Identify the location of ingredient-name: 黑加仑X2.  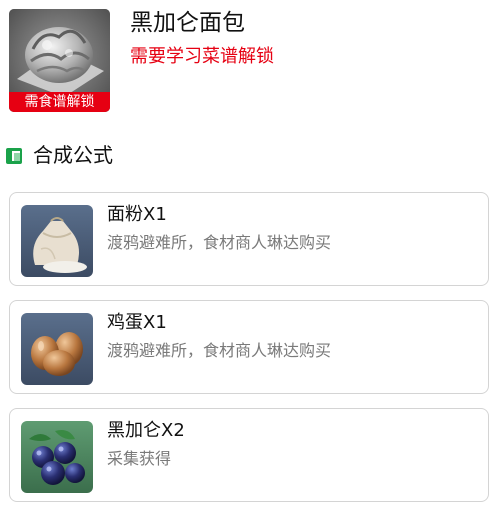
(146, 430).